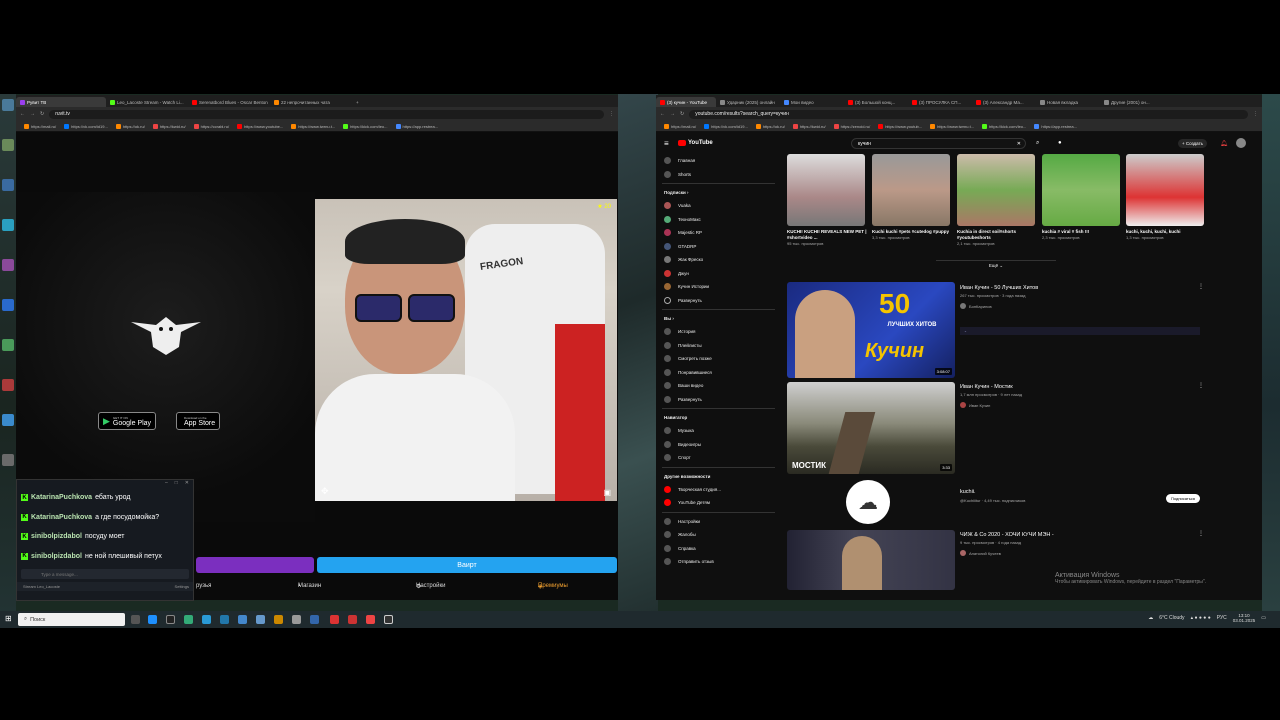 This screenshot has height=720, width=1280. What do you see at coordinates (553, 586) in the screenshot?
I see `menu-premium: ◈ Премиумы` at bounding box center [553, 586].